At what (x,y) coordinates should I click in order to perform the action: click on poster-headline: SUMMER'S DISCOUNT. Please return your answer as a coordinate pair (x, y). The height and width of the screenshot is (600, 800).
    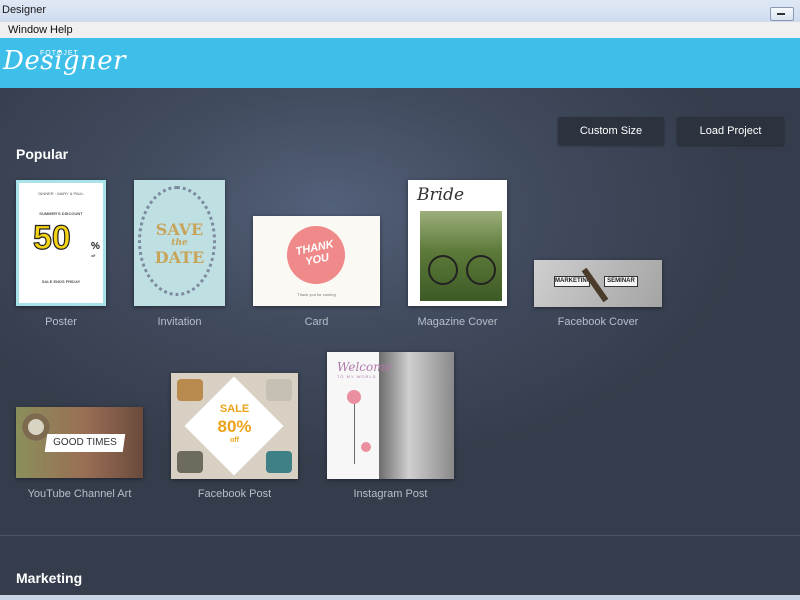
    Looking at the image, I should click on (61, 213).